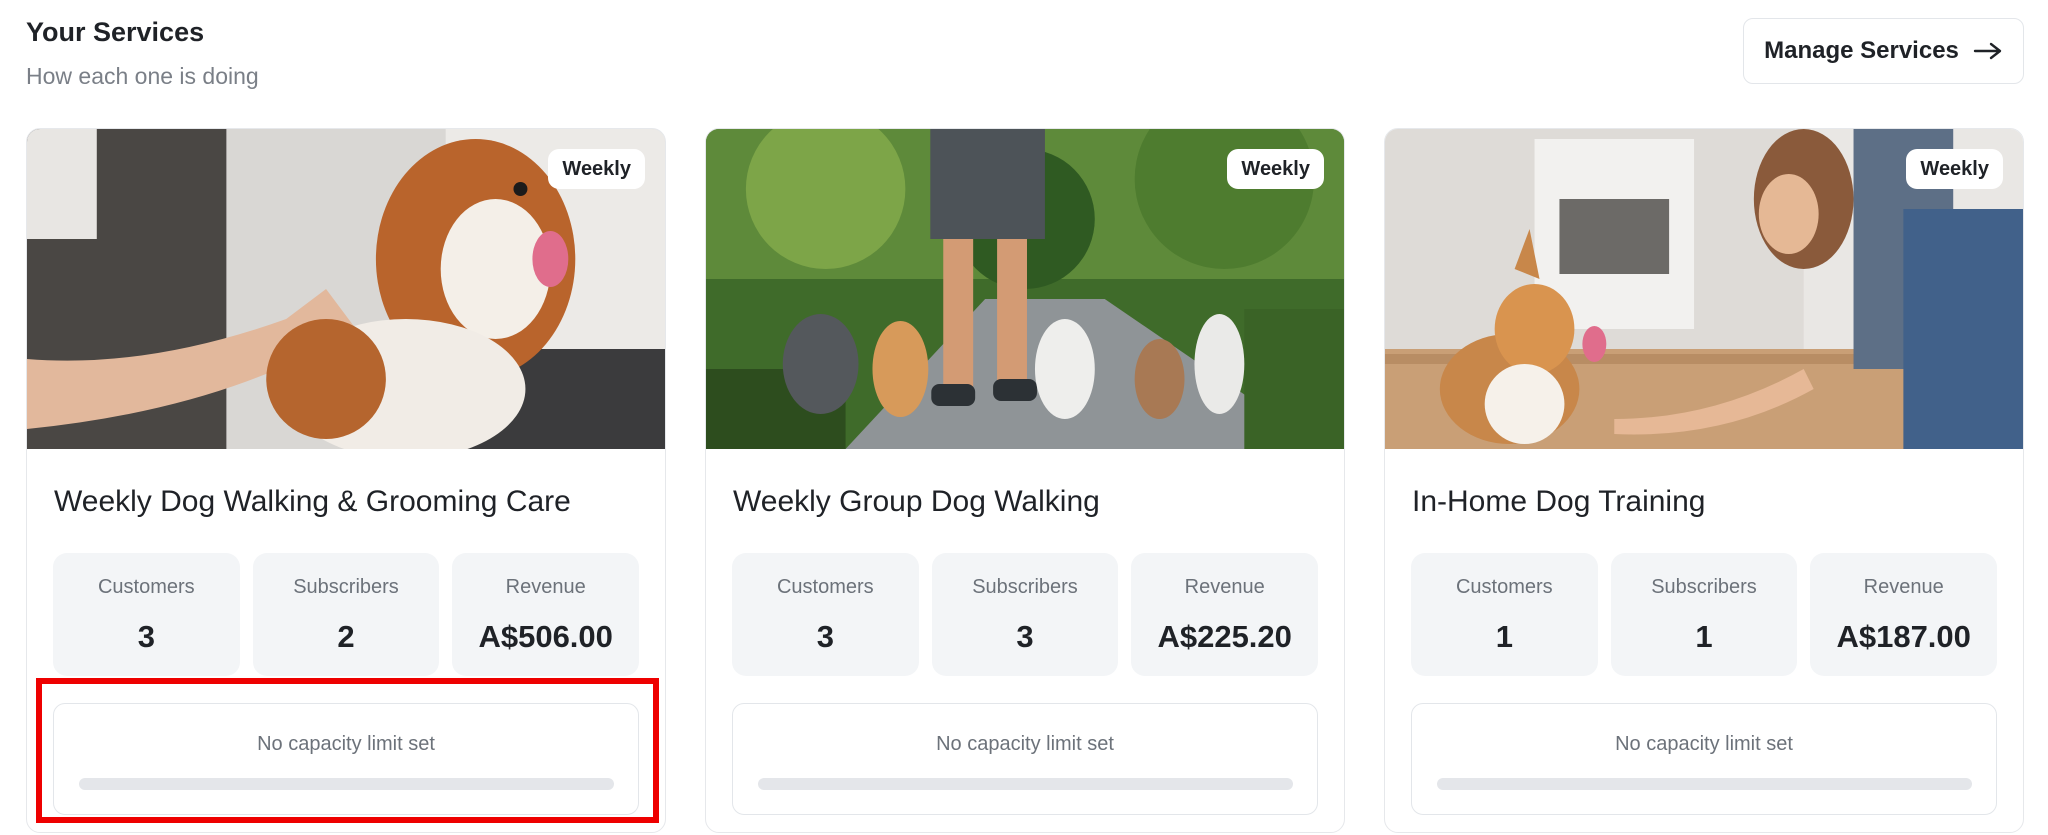 The height and width of the screenshot is (835, 2048). Describe the element at coordinates (115, 32) in the screenshot. I see `section-title: Your Services` at that location.